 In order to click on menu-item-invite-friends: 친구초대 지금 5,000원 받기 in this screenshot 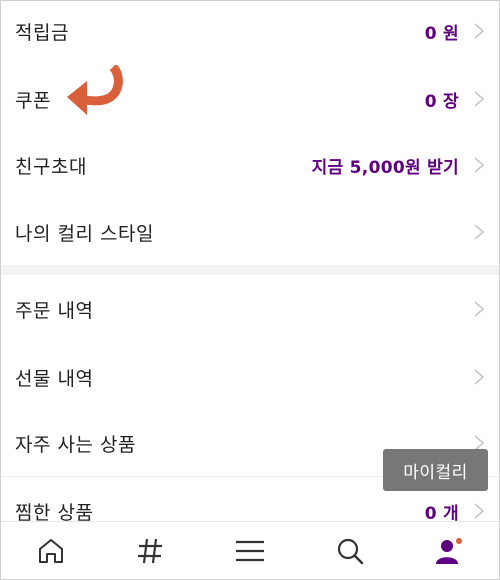, I will do `click(250, 165)`.